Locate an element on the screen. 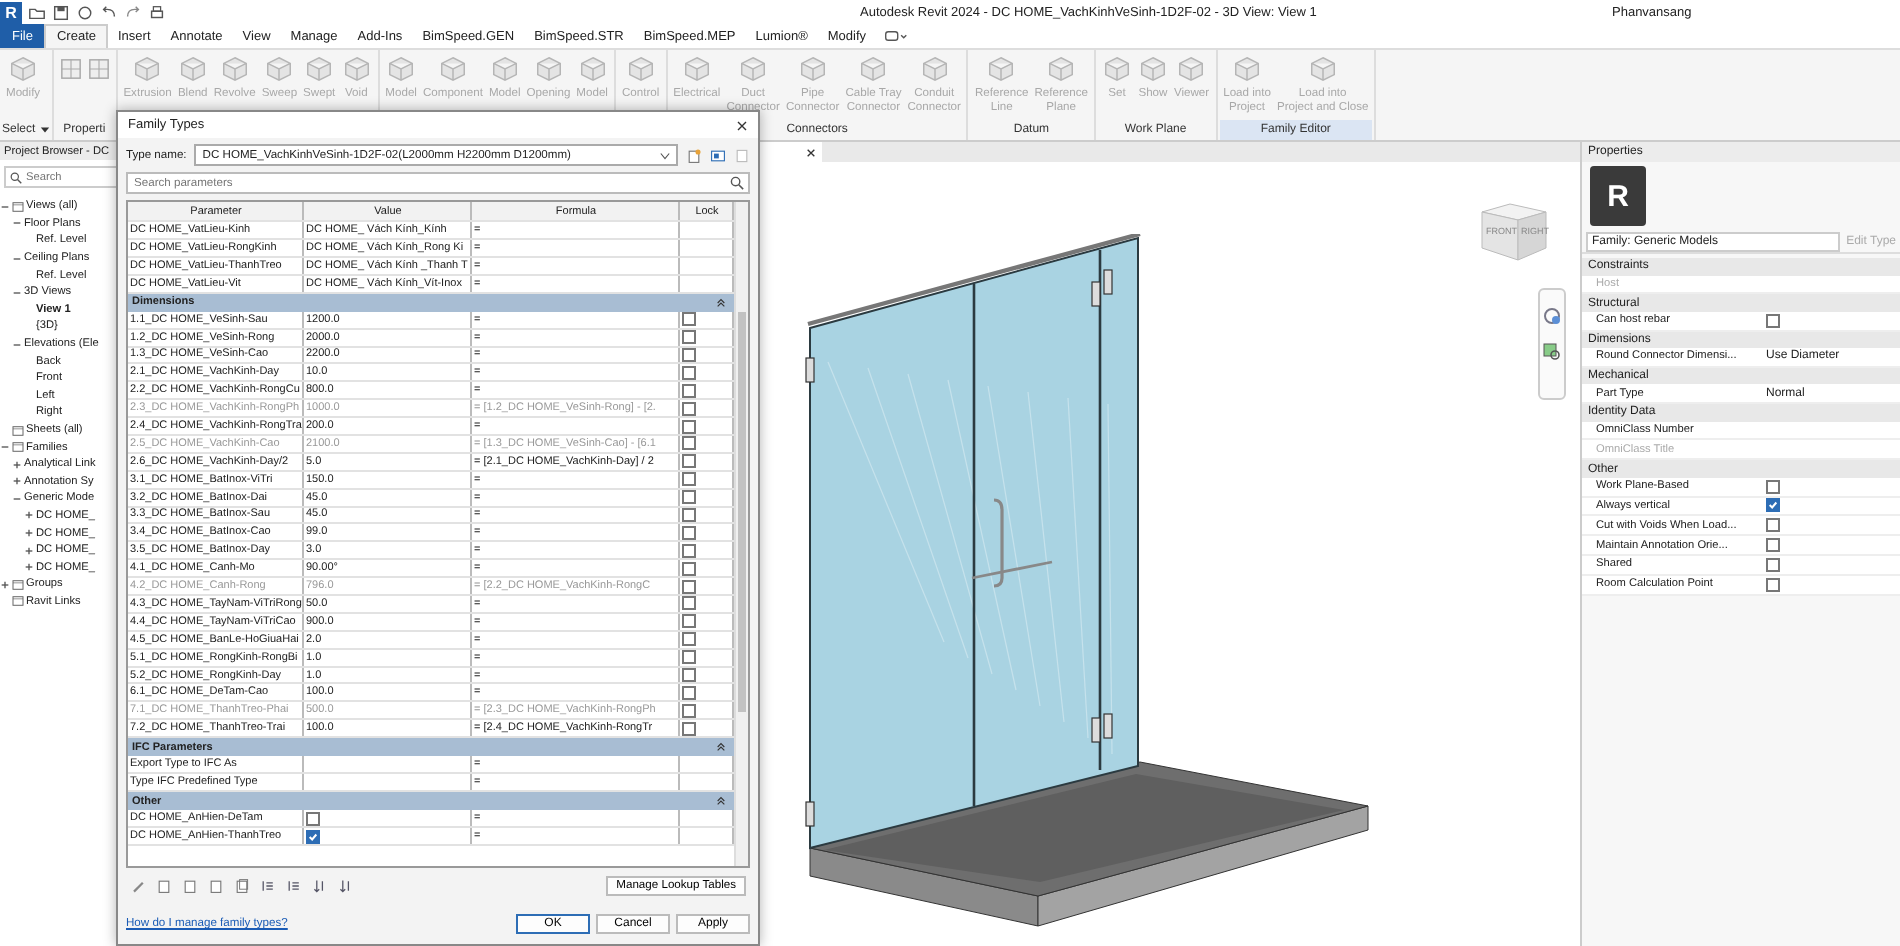  redo-icon is located at coordinates (133, 12).